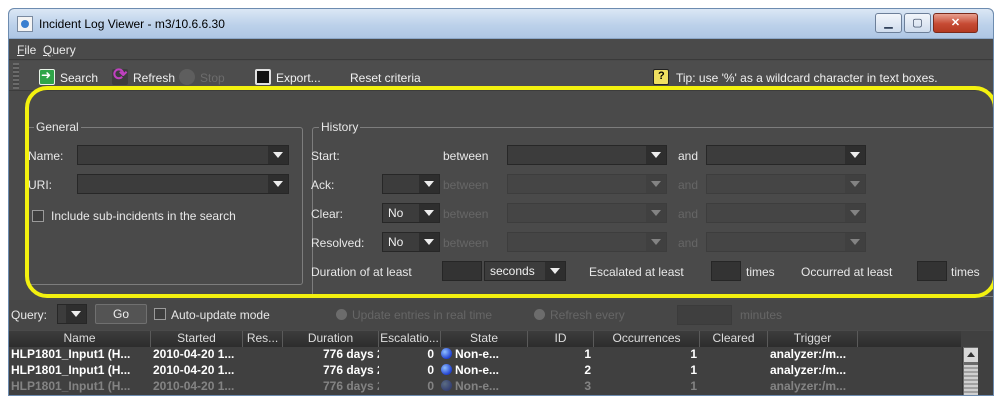  I want to click on search-button: Search, so click(79, 78).